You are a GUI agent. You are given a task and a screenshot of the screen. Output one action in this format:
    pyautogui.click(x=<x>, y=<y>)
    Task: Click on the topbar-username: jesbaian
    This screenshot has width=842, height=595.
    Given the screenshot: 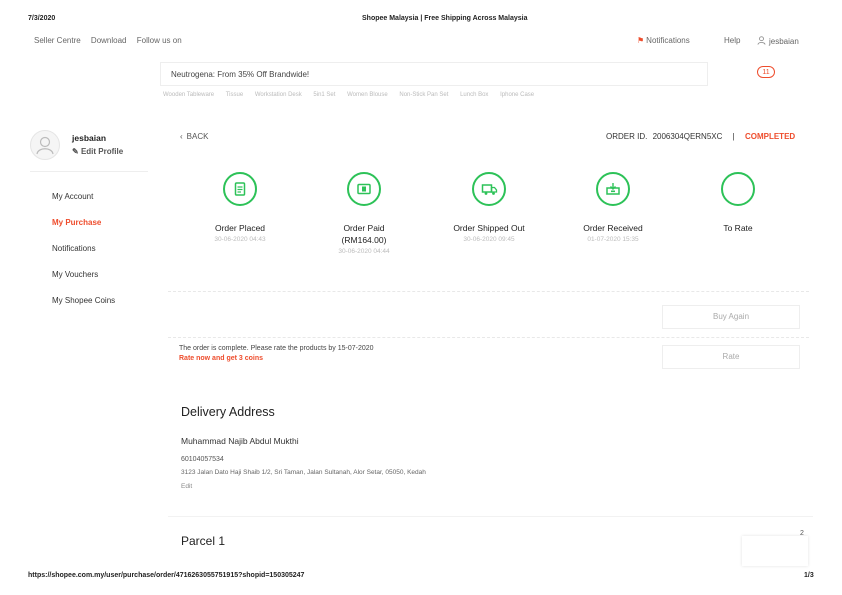 What is the action you would take?
    pyautogui.click(x=784, y=41)
    